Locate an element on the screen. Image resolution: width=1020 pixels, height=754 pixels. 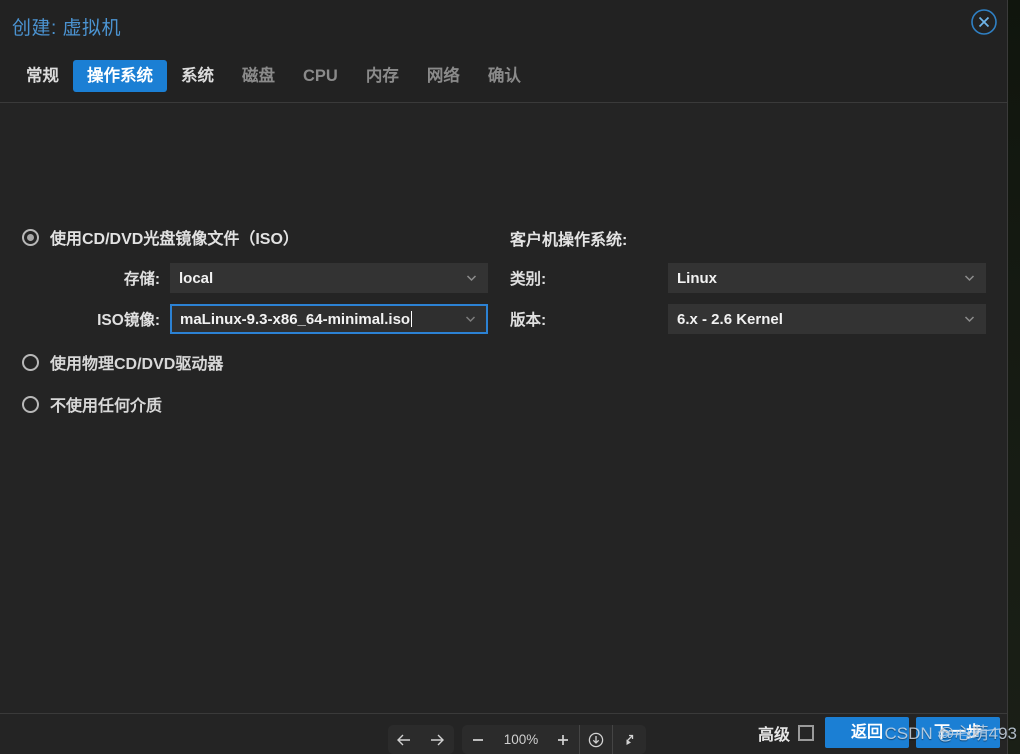
tab-bar: 常规 操作系统 系统 磁盘 CPU 内存 网络 确认 is located at coordinates (503, 76).